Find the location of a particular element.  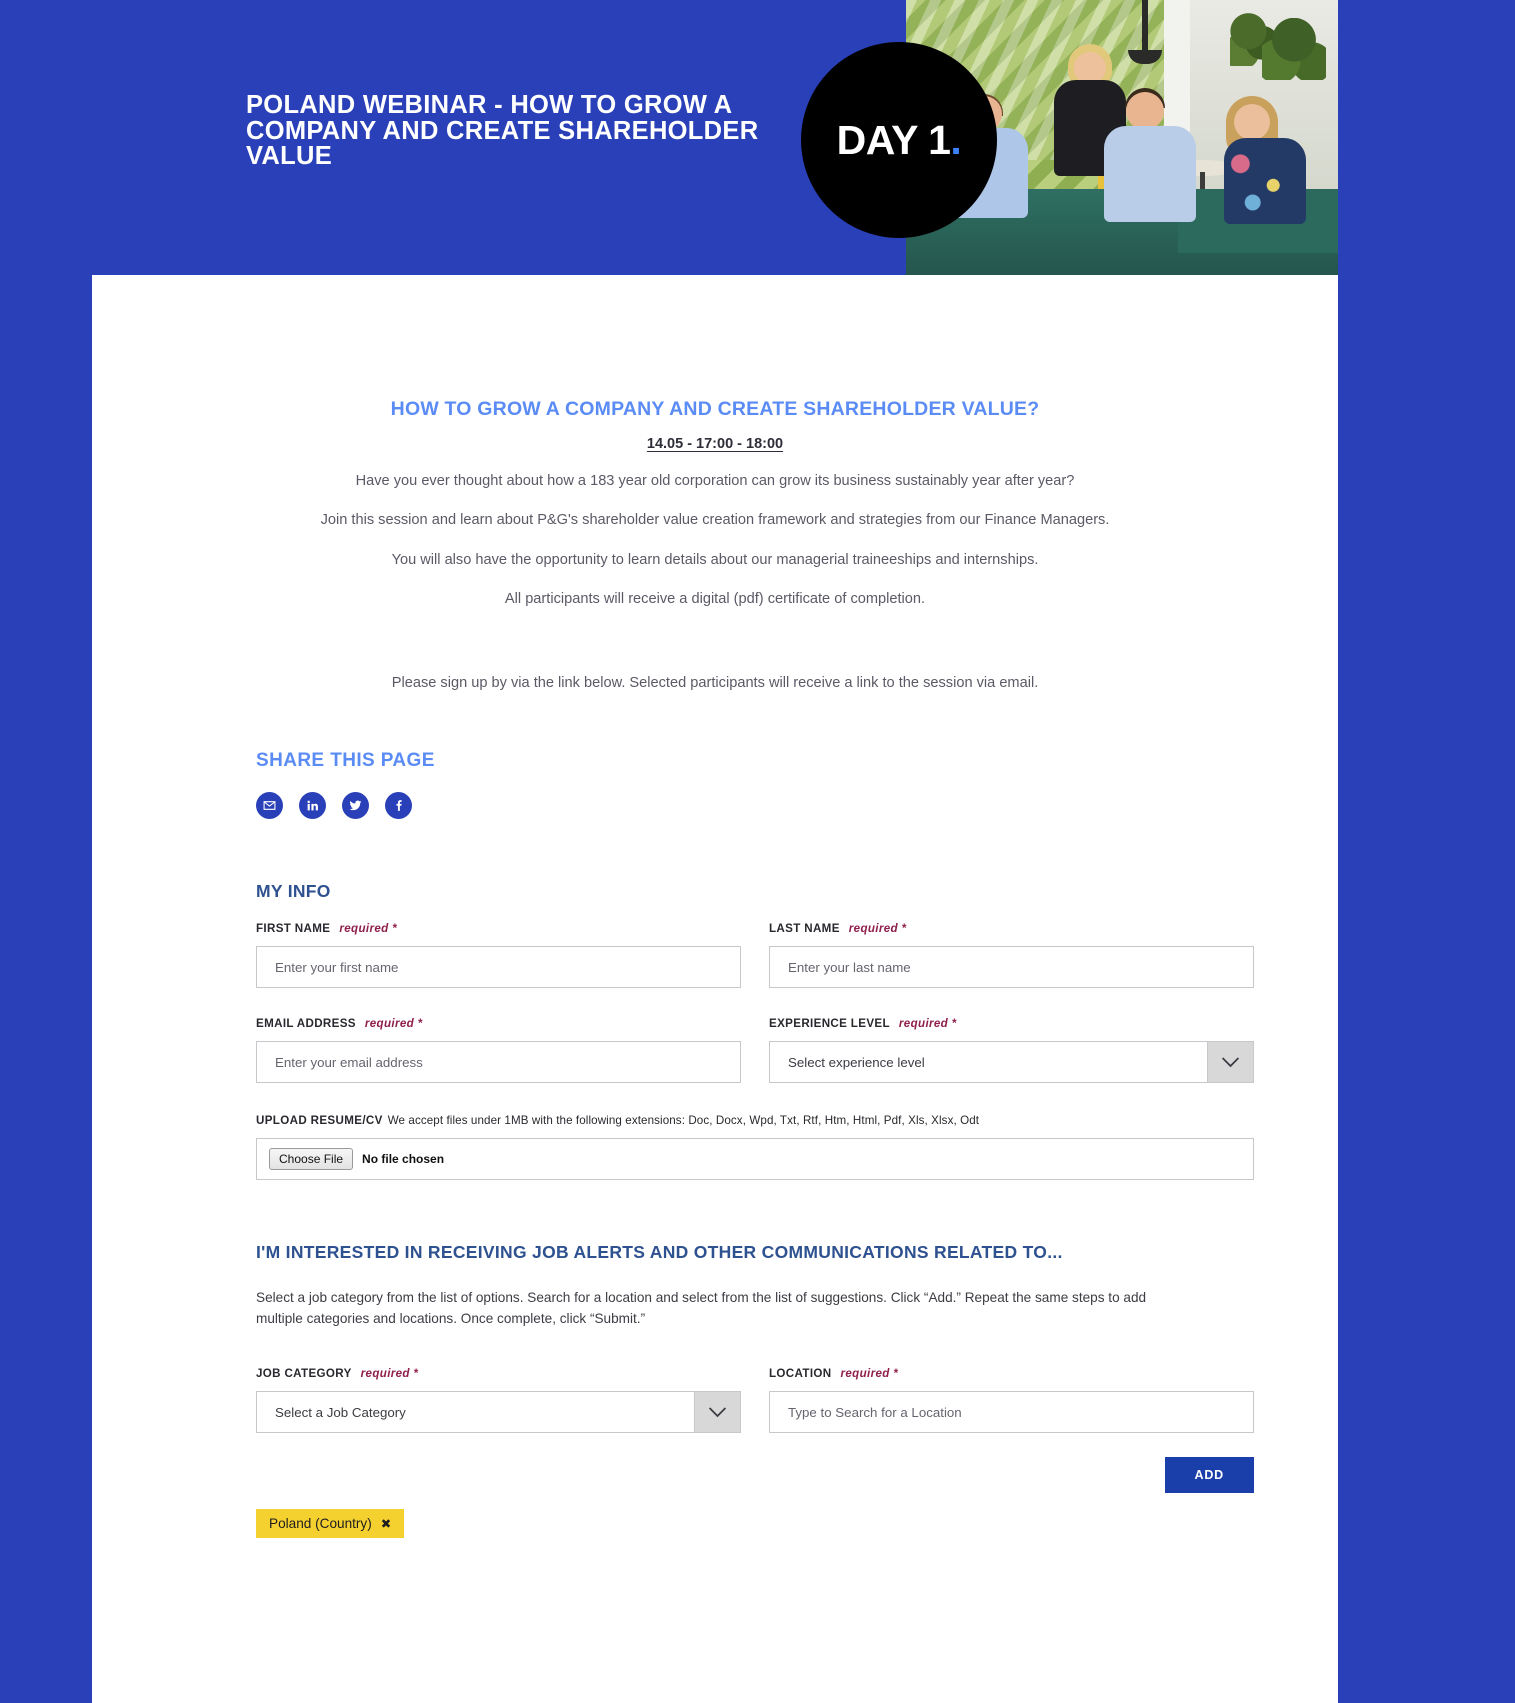

my-info-title: MY INFO is located at coordinates (293, 891).